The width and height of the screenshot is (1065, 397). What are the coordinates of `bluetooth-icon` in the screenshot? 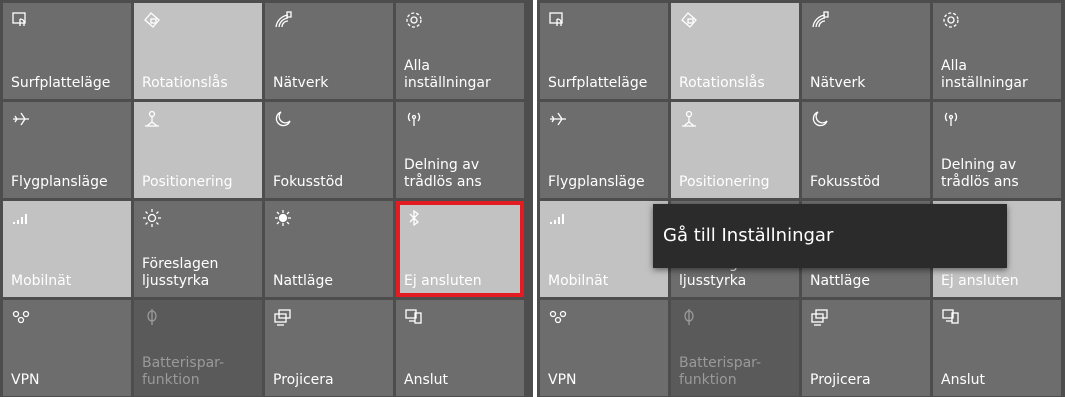 It's located at (414, 218).